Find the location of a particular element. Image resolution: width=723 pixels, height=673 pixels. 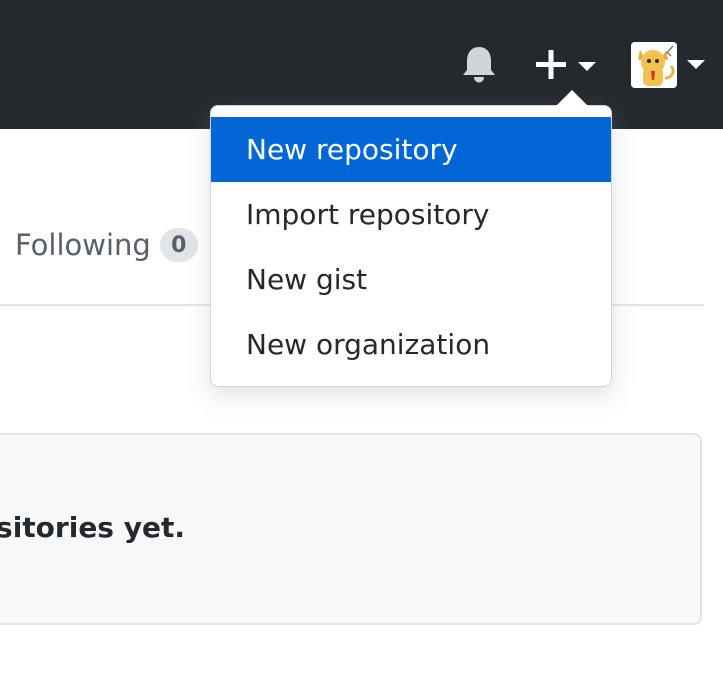

notifications-button is located at coordinates (479, 64).